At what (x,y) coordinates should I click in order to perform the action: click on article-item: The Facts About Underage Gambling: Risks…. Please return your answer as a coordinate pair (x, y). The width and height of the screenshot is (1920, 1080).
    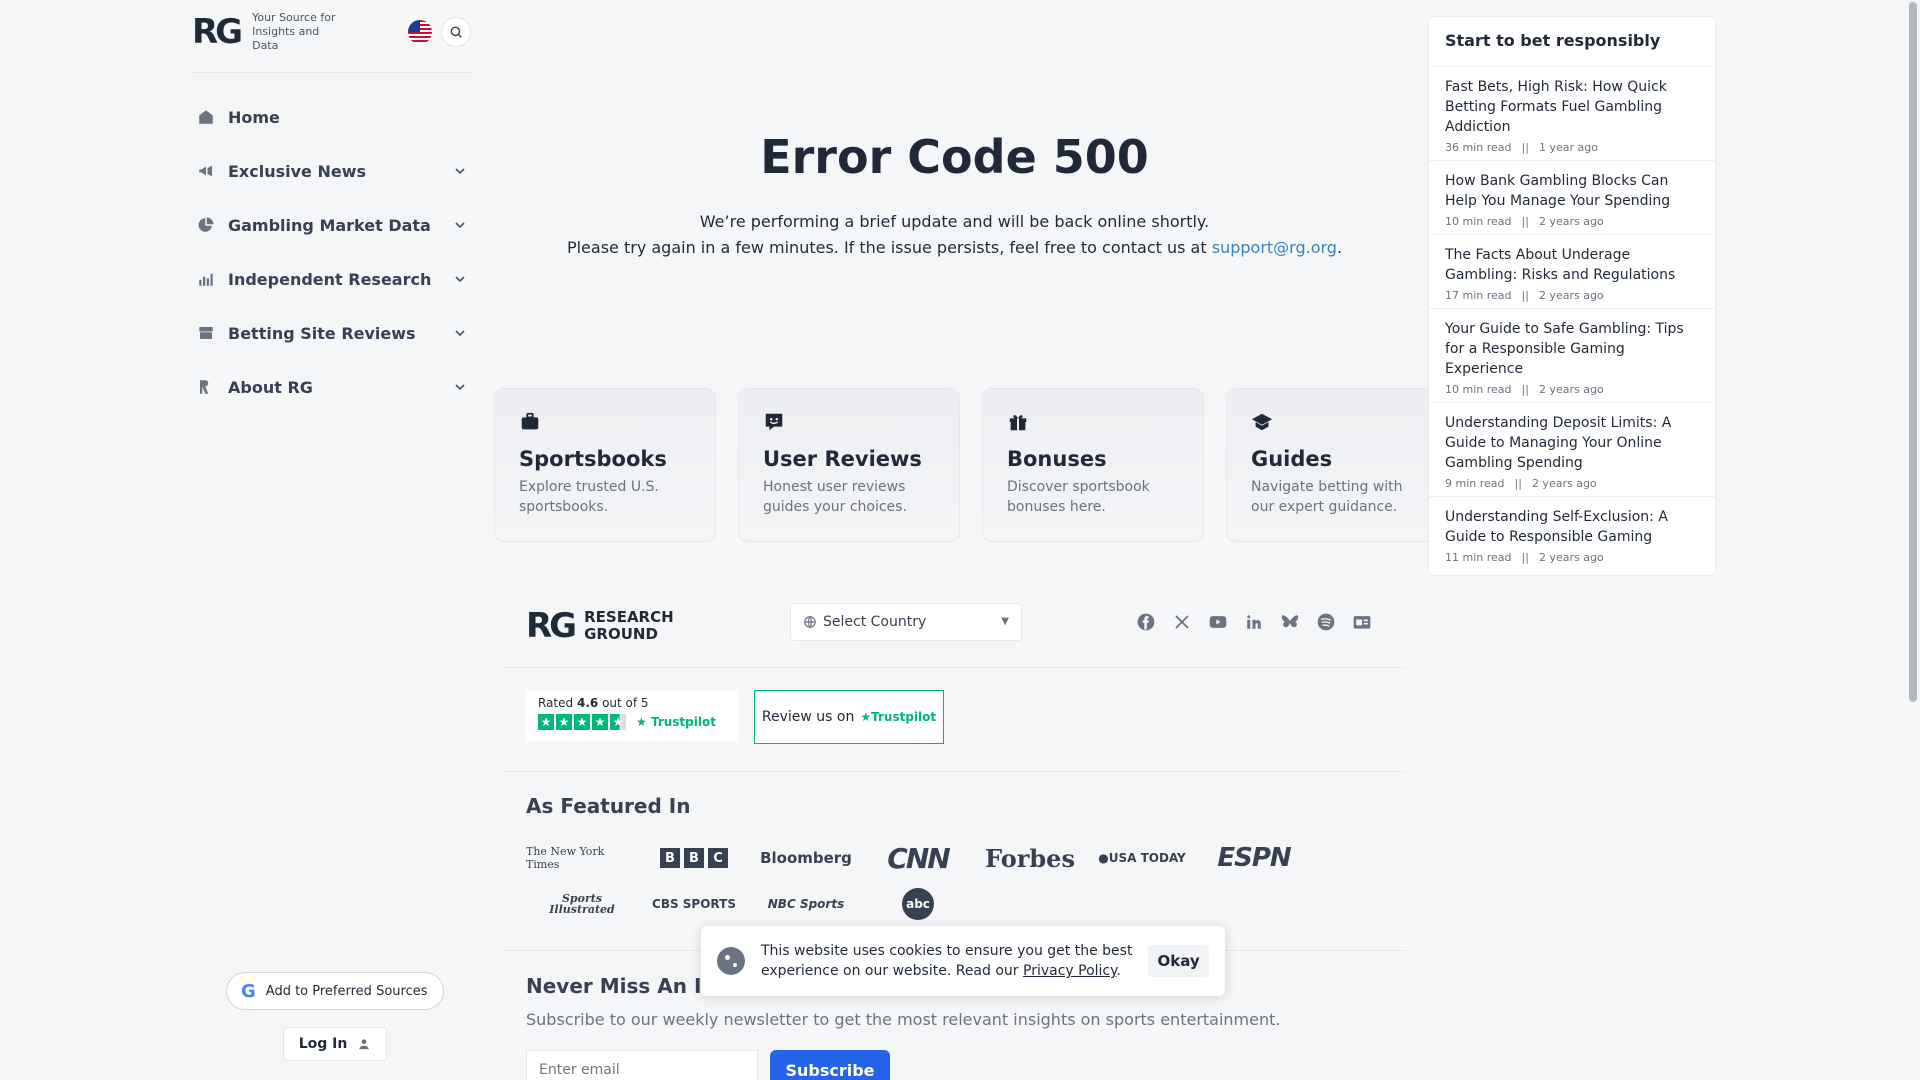
    Looking at the image, I should click on (1572, 272).